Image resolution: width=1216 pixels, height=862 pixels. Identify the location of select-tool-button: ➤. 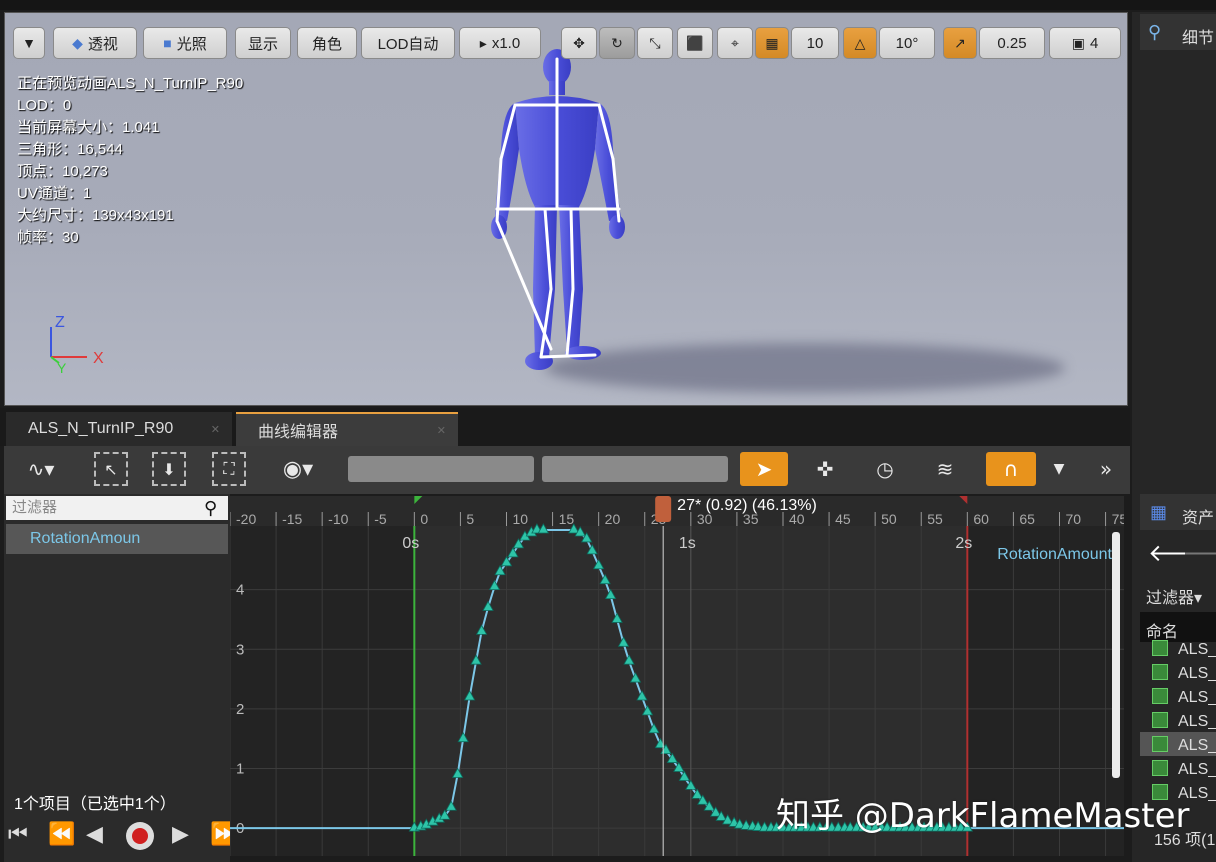
(764, 469).